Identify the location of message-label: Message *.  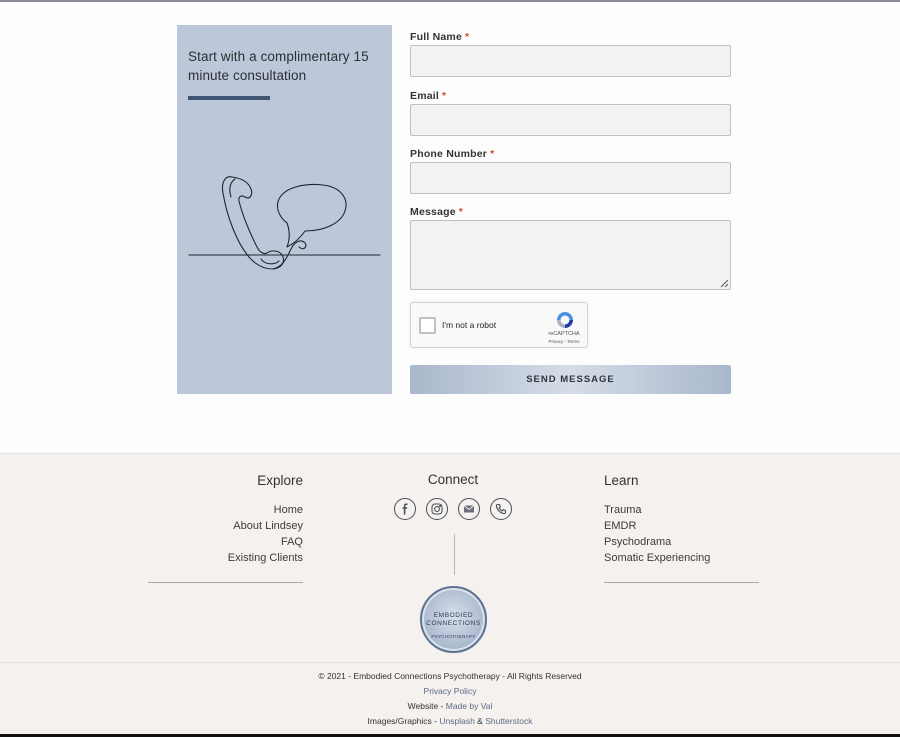
(437, 212).